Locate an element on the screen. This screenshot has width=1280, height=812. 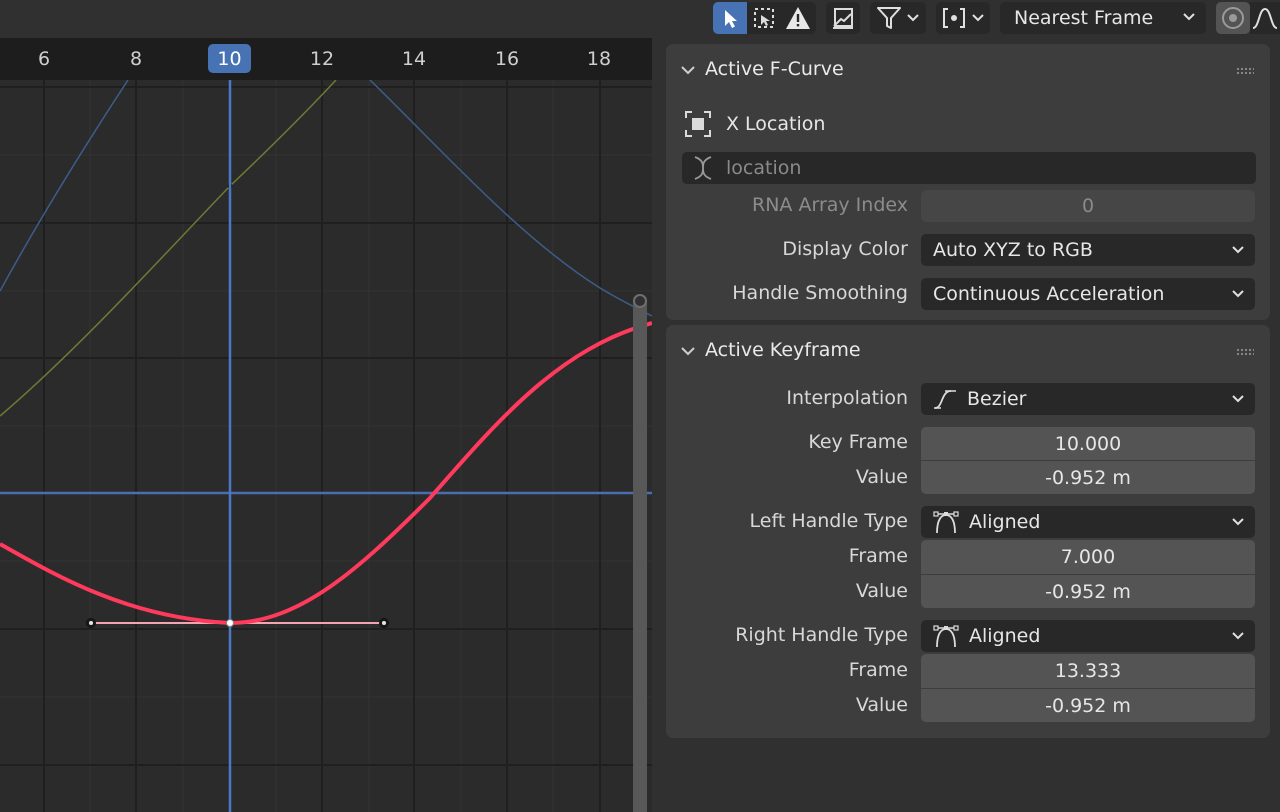
pivot-point-dropdown is located at coordinates (963, 18).